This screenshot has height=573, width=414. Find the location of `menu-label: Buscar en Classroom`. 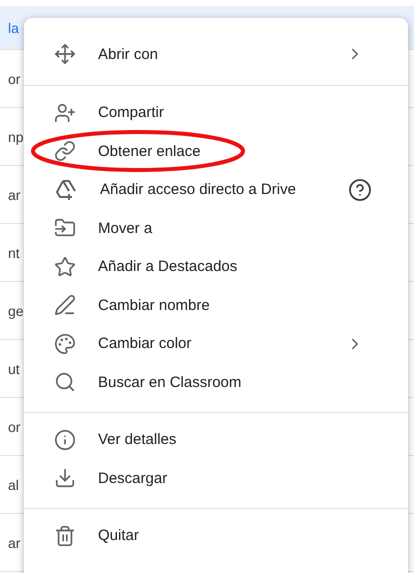

menu-label: Buscar en Classroom is located at coordinates (170, 382).